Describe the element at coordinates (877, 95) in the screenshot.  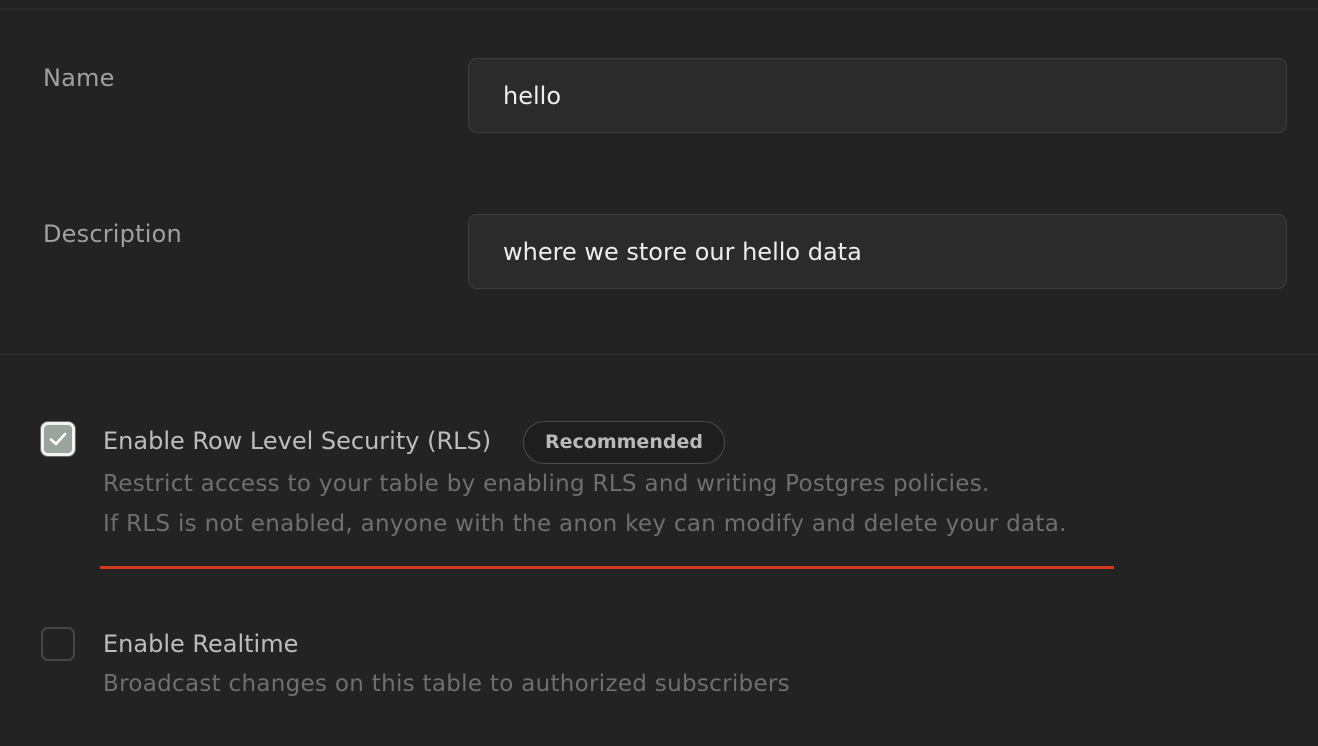
I see `name-input` at that location.